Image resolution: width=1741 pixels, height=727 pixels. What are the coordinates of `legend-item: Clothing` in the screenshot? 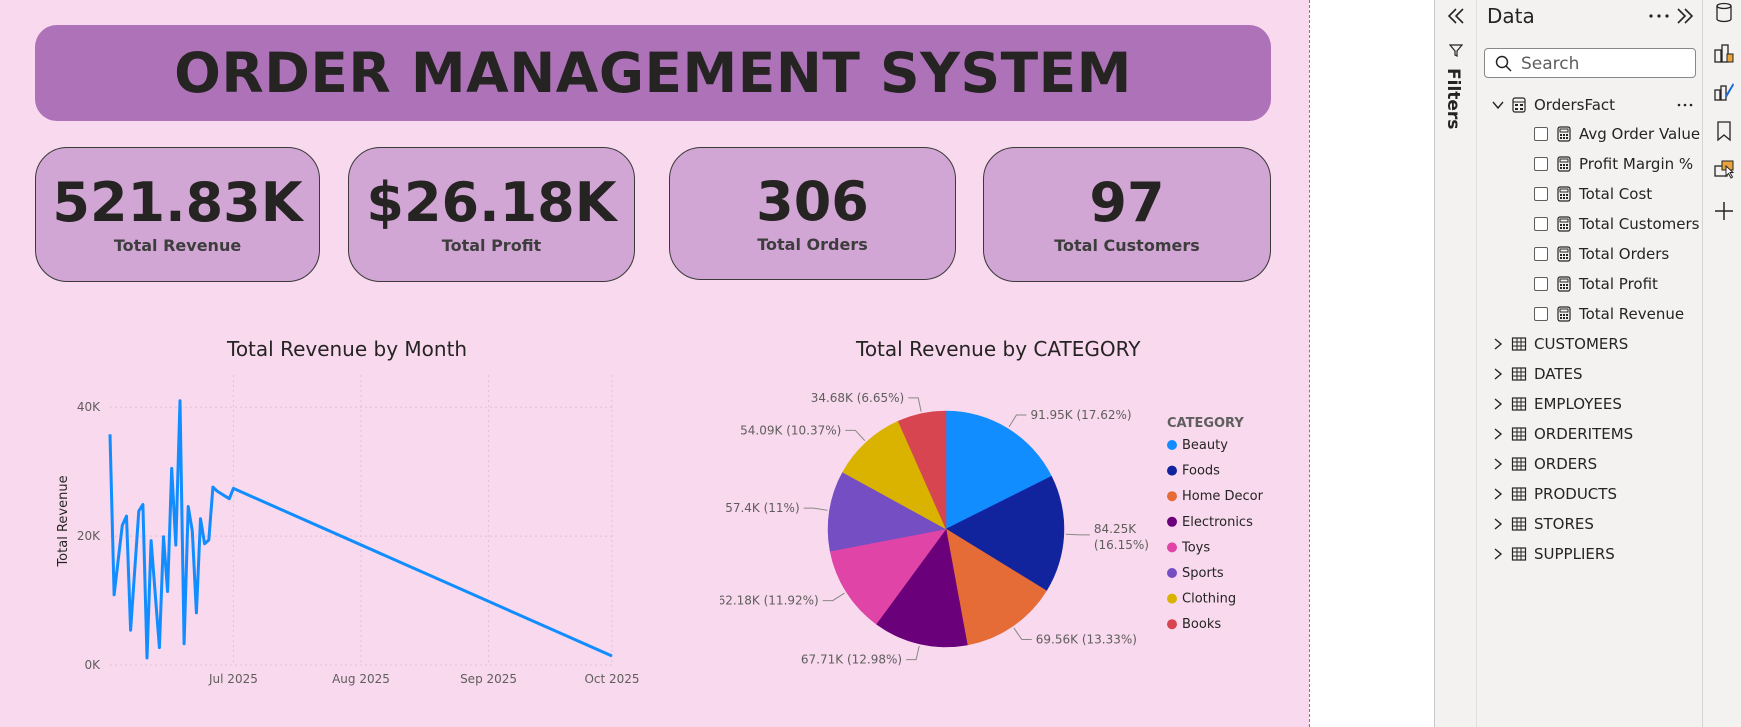 It's located at (1209, 599).